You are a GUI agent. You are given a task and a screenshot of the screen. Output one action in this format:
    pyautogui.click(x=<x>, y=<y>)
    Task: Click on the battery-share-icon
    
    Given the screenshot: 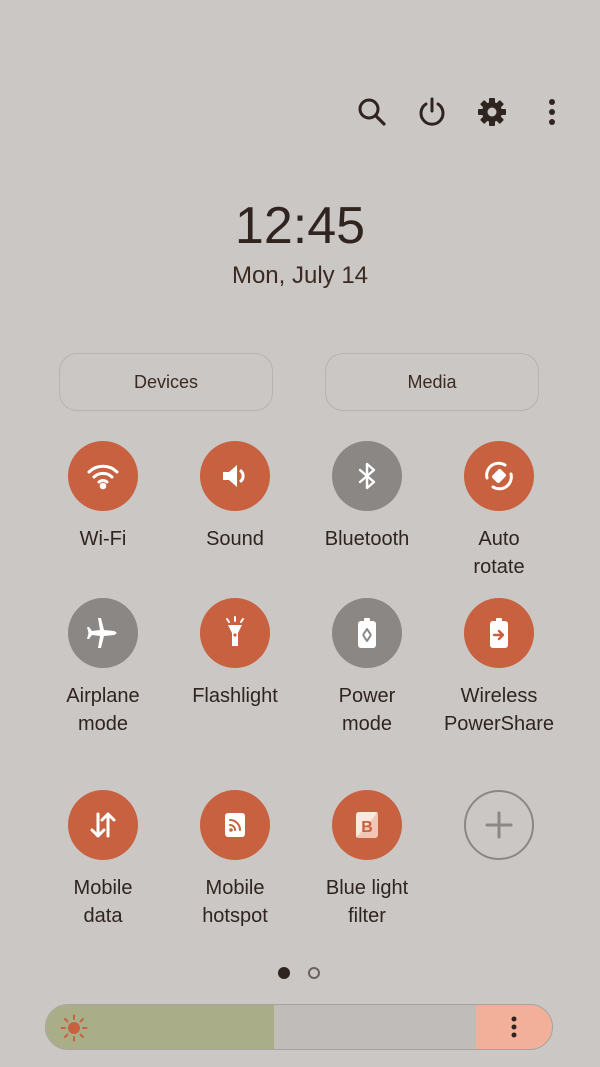 What is the action you would take?
    pyautogui.click(x=499, y=633)
    